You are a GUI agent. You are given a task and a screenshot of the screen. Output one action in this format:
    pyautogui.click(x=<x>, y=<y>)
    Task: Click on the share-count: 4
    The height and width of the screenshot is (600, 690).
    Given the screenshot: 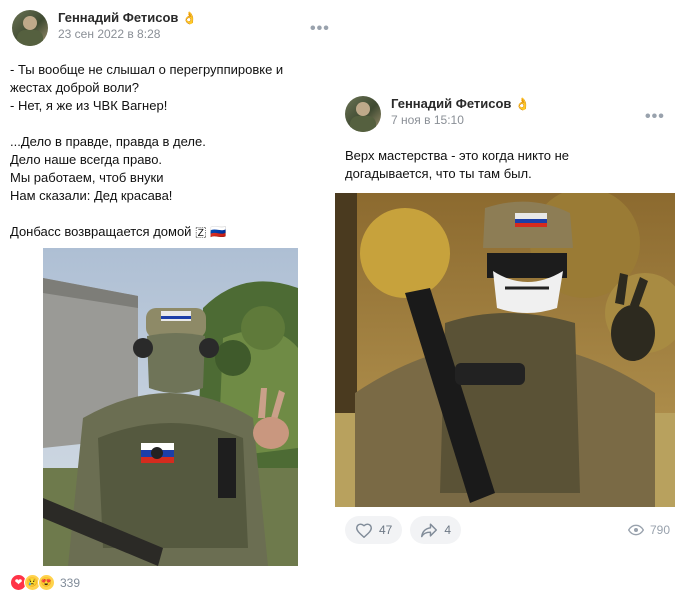 What is the action you would take?
    pyautogui.click(x=448, y=530)
    